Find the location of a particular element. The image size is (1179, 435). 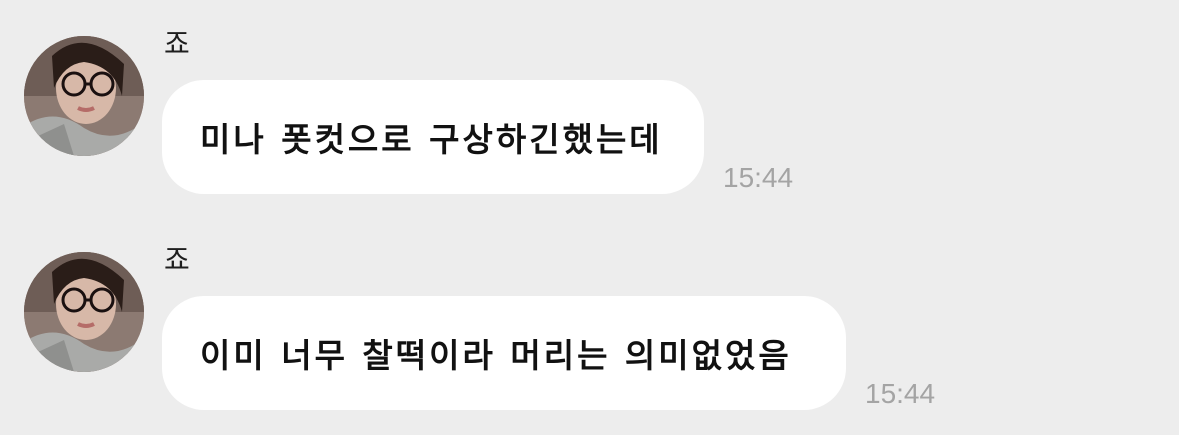

message-bubble: 미나 폿컷으로 구상하긴했는데 is located at coordinates (433, 137).